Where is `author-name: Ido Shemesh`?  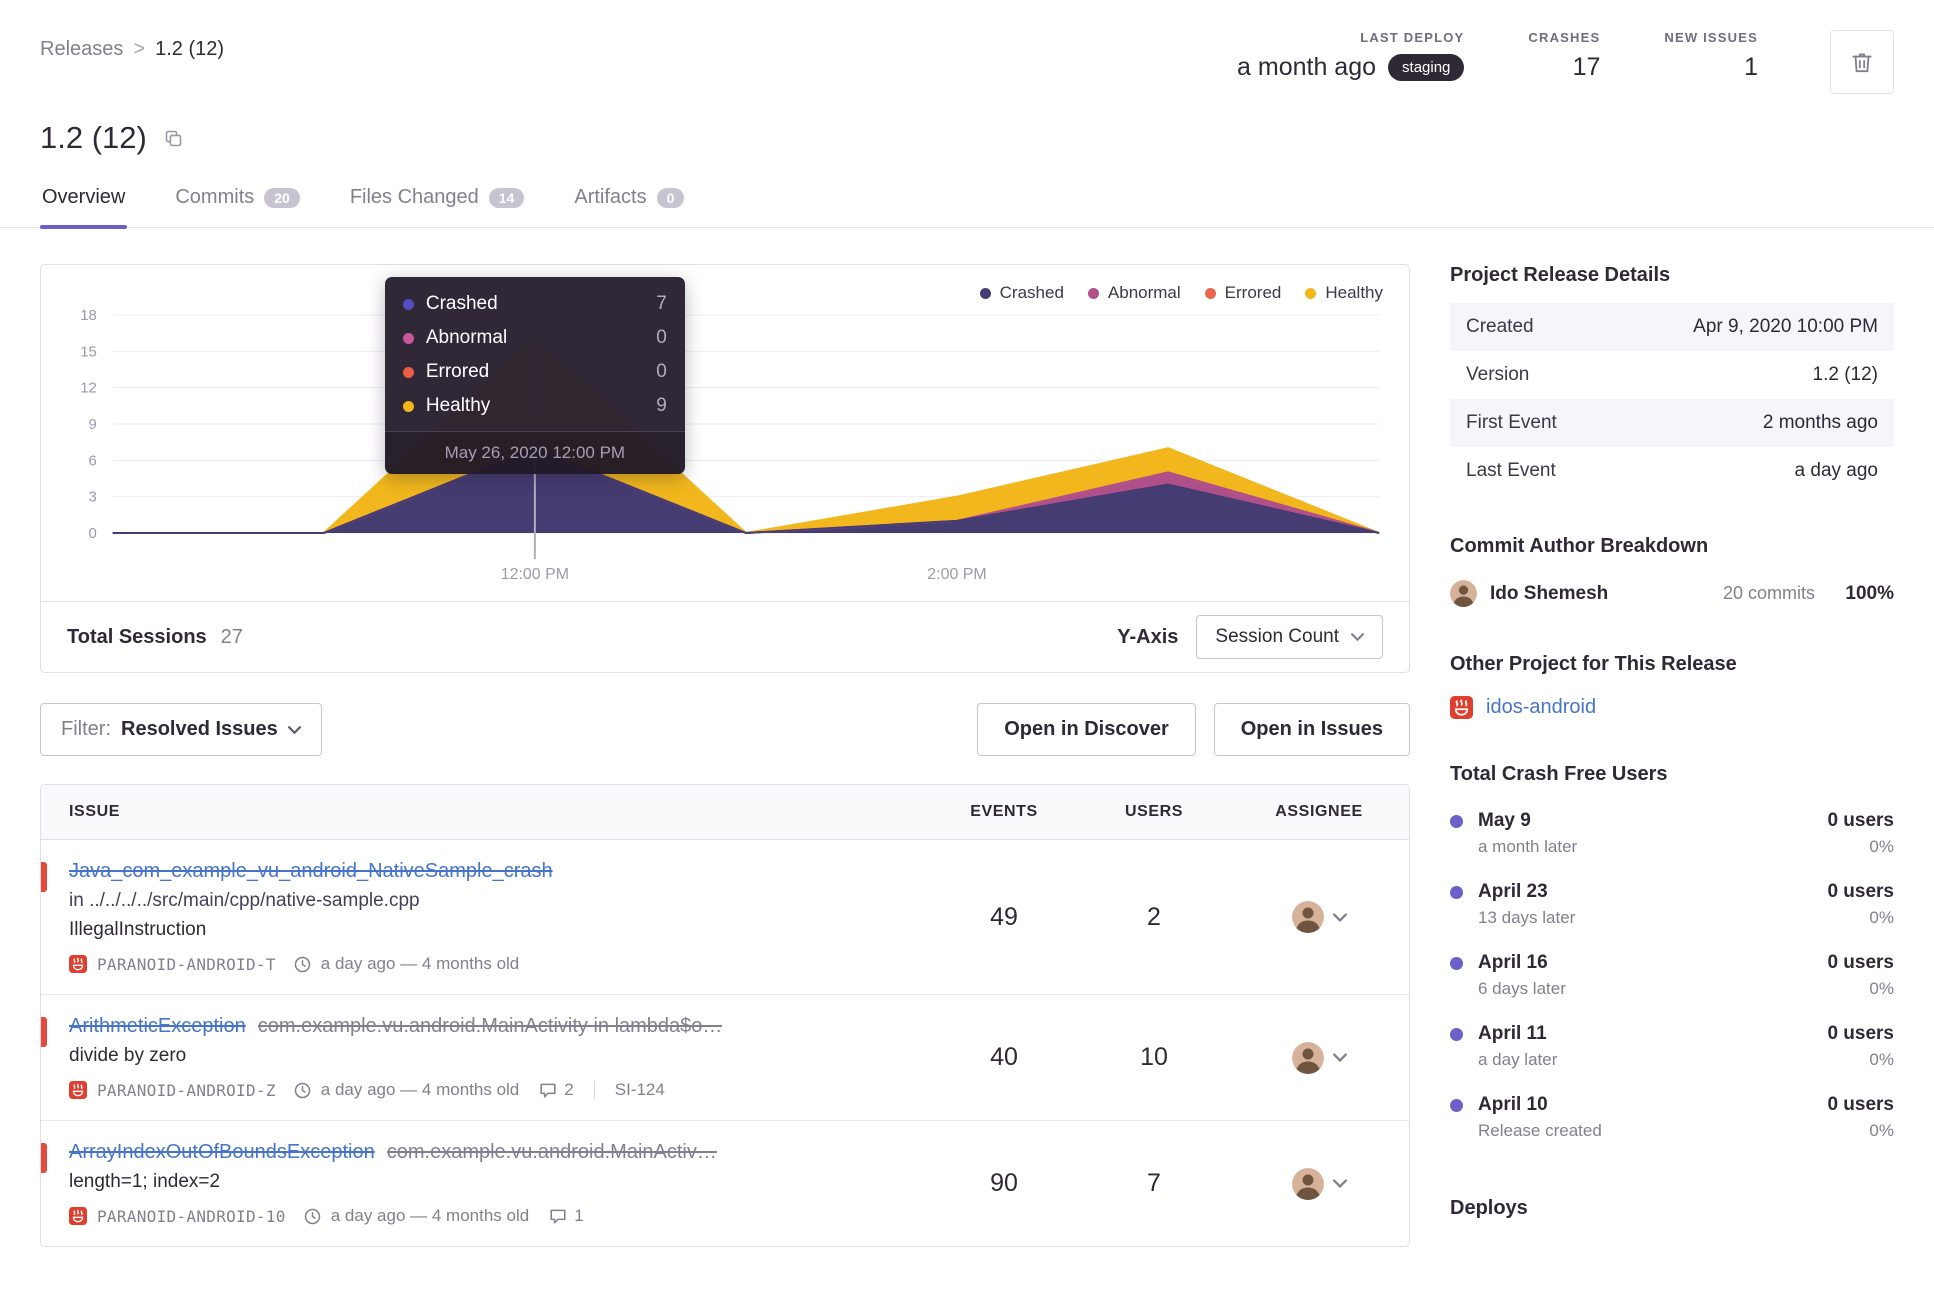
author-name: Ido Shemesh is located at coordinates (1549, 593).